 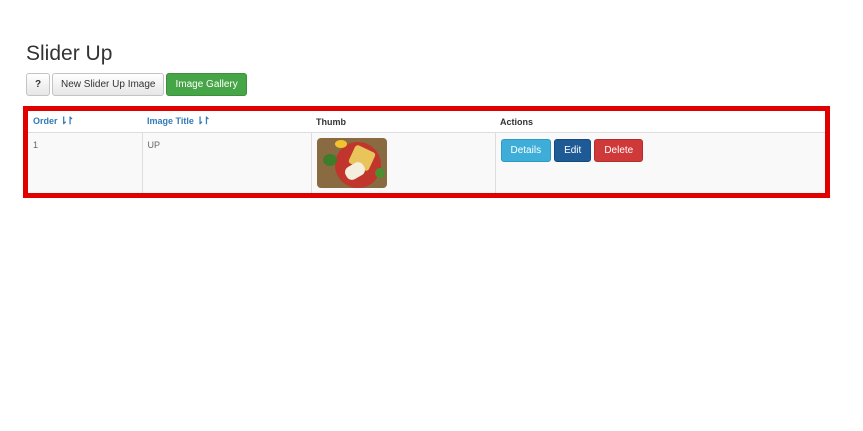 What do you see at coordinates (659, 162) in the screenshot?
I see `cell-actions: Details Edit Delete` at bounding box center [659, 162].